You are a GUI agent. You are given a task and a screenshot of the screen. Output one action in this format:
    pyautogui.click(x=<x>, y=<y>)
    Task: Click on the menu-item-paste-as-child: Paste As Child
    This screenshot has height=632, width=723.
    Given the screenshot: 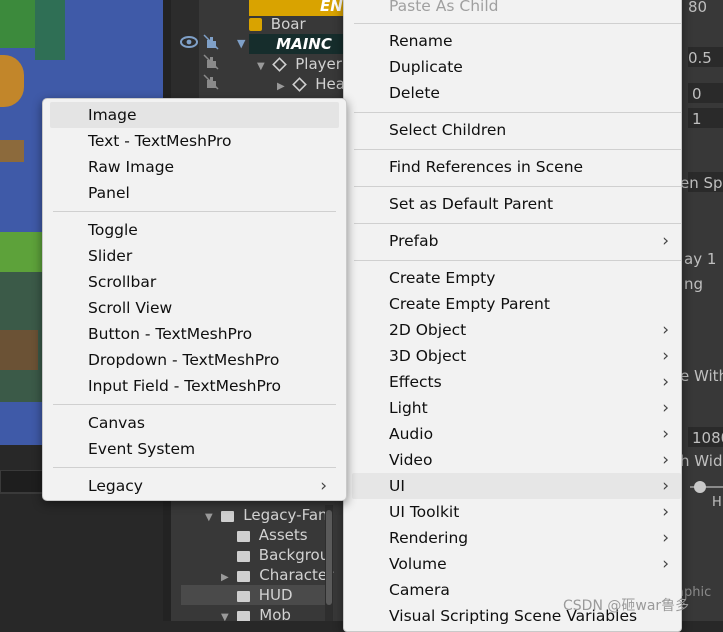 What is the action you would take?
    pyautogui.click(x=444, y=7)
    